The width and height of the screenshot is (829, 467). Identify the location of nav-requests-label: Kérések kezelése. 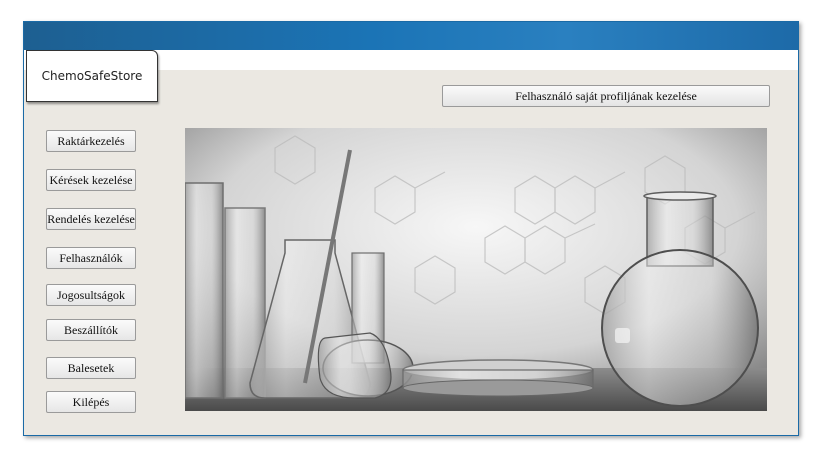
(91, 179).